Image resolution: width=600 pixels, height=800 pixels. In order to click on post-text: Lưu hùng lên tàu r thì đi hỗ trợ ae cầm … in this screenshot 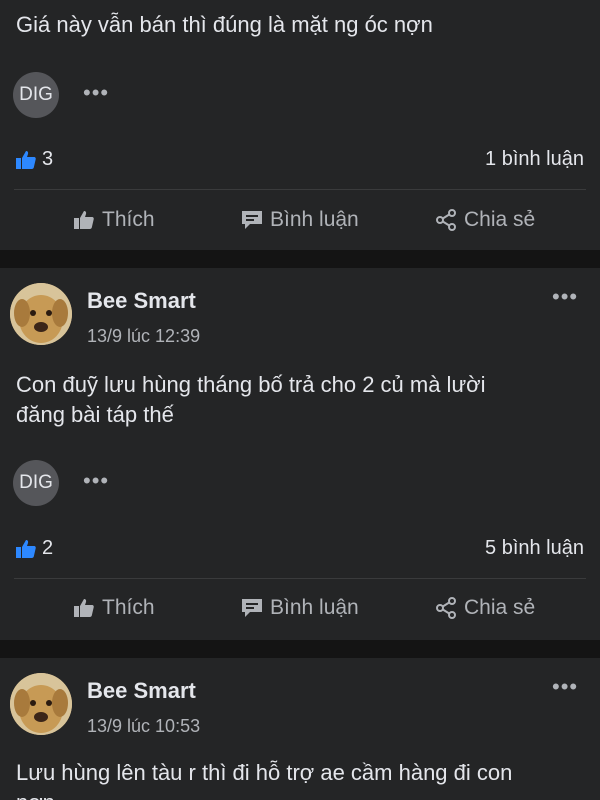, I will do `click(300, 779)`.